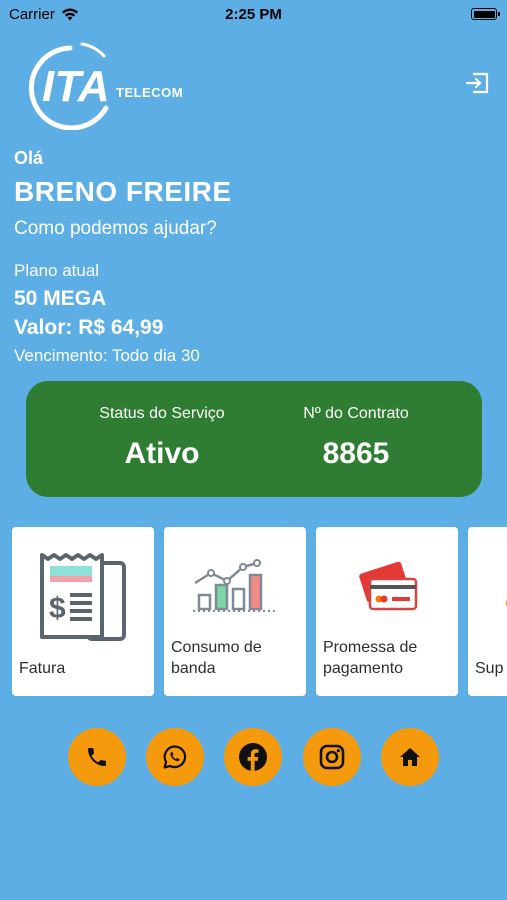  Describe the element at coordinates (356, 453) in the screenshot. I see `contract-number-value: 8865` at that location.